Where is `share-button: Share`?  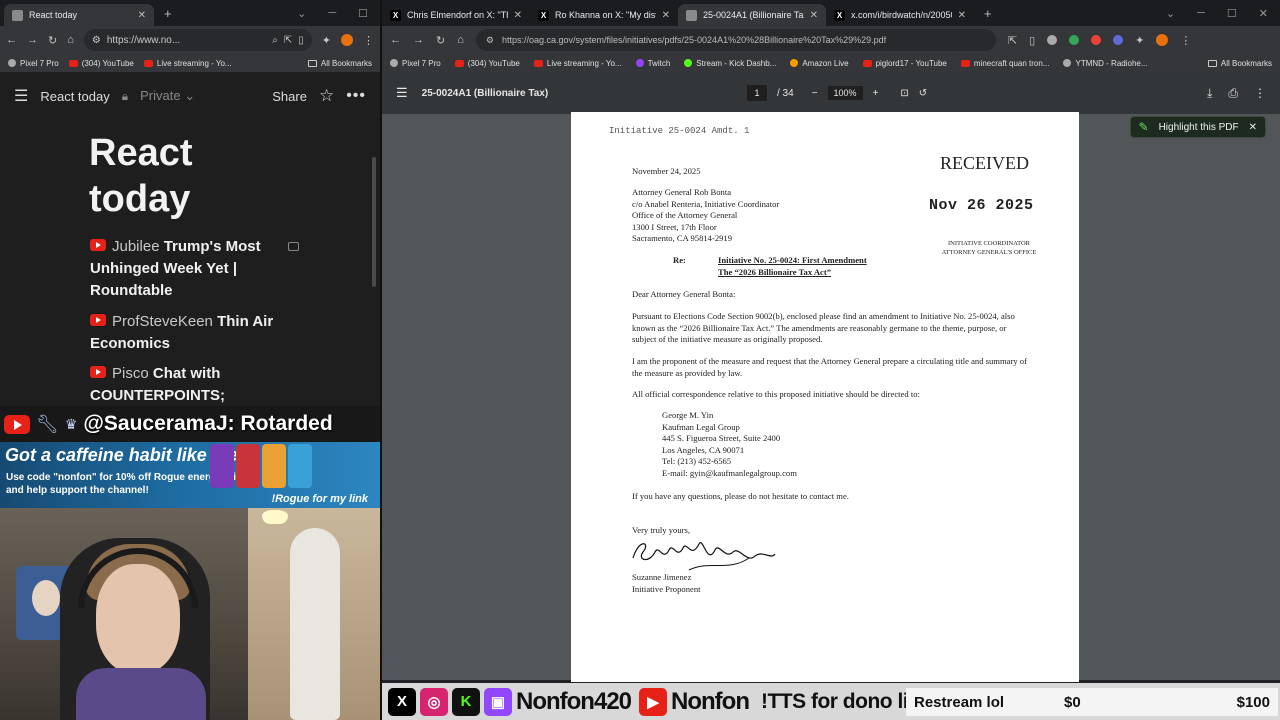 share-button: Share is located at coordinates (289, 96).